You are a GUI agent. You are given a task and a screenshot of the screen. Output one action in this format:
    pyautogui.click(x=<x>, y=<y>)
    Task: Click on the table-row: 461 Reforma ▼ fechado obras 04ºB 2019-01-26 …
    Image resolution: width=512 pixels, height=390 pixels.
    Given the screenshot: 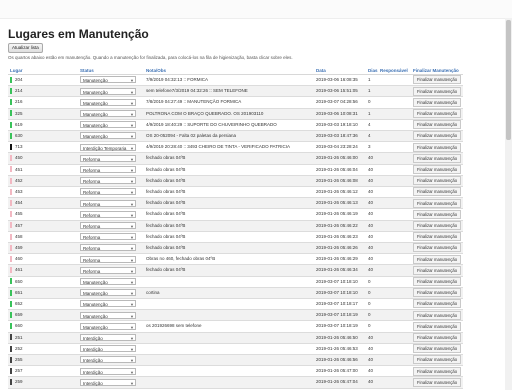 What is the action you would take?
    pyautogui.click(x=235, y=270)
    